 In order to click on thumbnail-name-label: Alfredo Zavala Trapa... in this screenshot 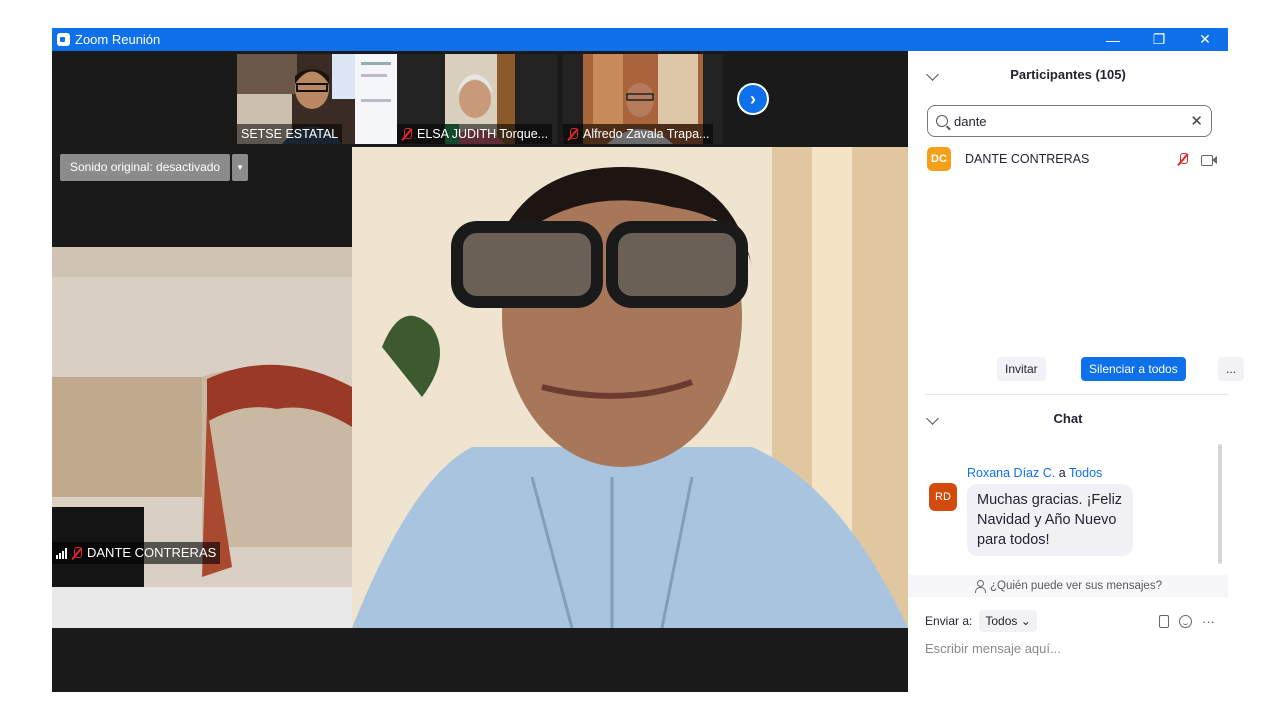, I will do `click(638, 134)`.